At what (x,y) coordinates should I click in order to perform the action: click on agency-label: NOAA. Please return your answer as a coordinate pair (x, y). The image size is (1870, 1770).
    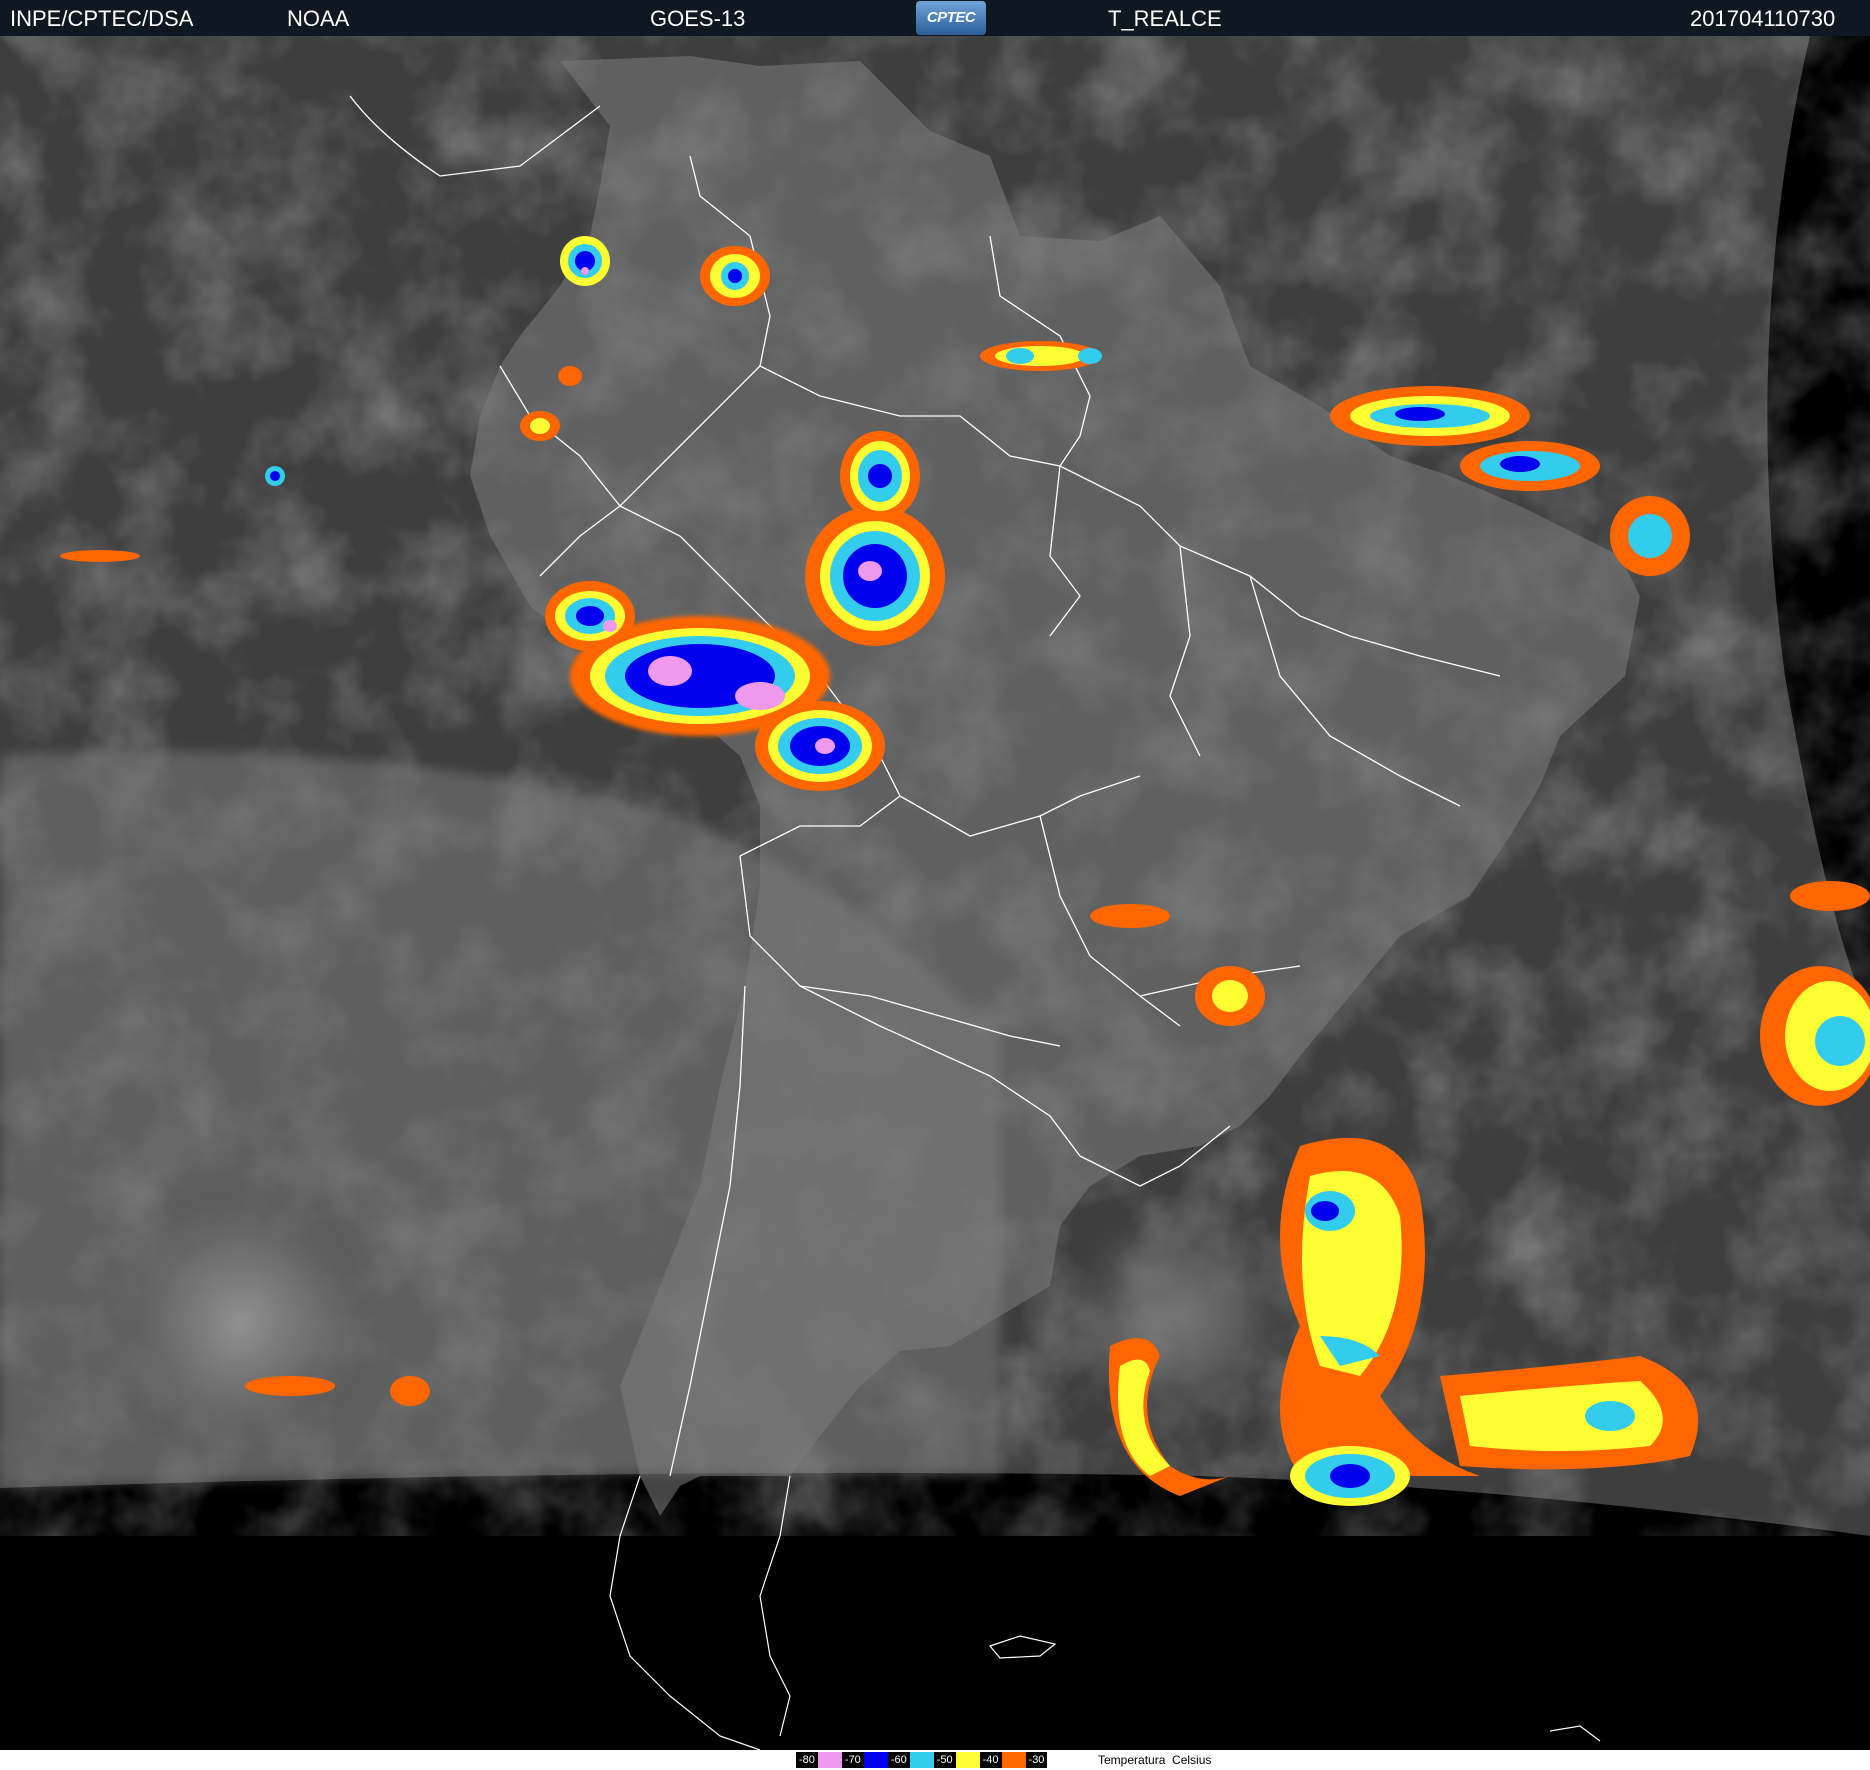
    Looking at the image, I should click on (318, 18).